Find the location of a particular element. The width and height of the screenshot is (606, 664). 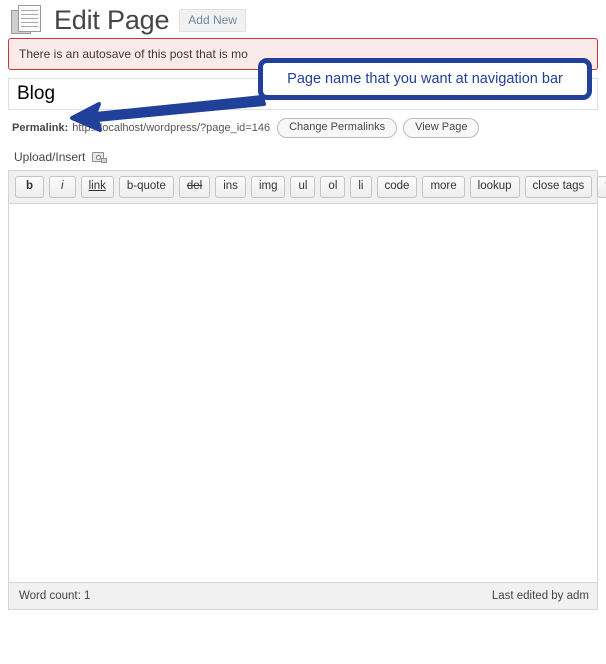

link-button: link is located at coordinates (97, 187).